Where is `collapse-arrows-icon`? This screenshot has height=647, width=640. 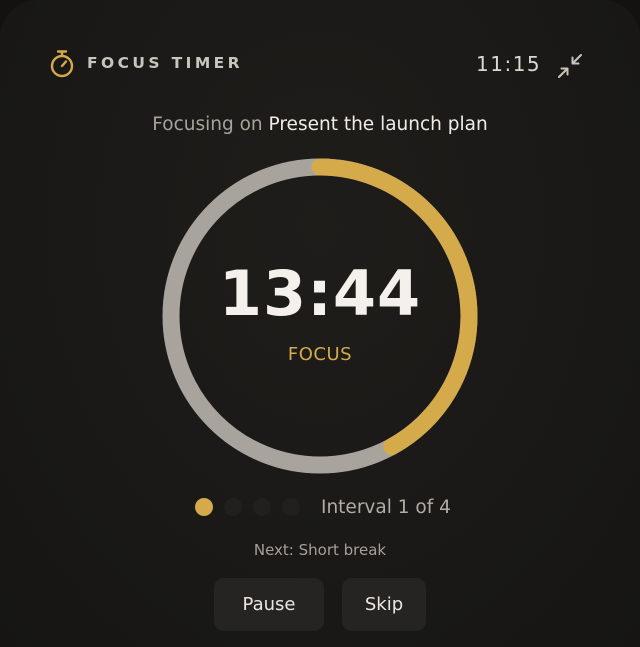 collapse-arrows-icon is located at coordinates (570, 66).